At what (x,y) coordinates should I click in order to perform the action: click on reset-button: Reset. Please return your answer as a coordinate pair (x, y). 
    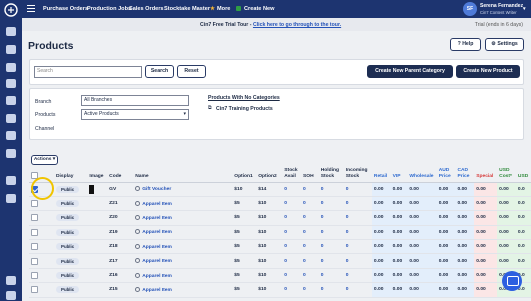
    Looking at the image, I should click on (191, 71).